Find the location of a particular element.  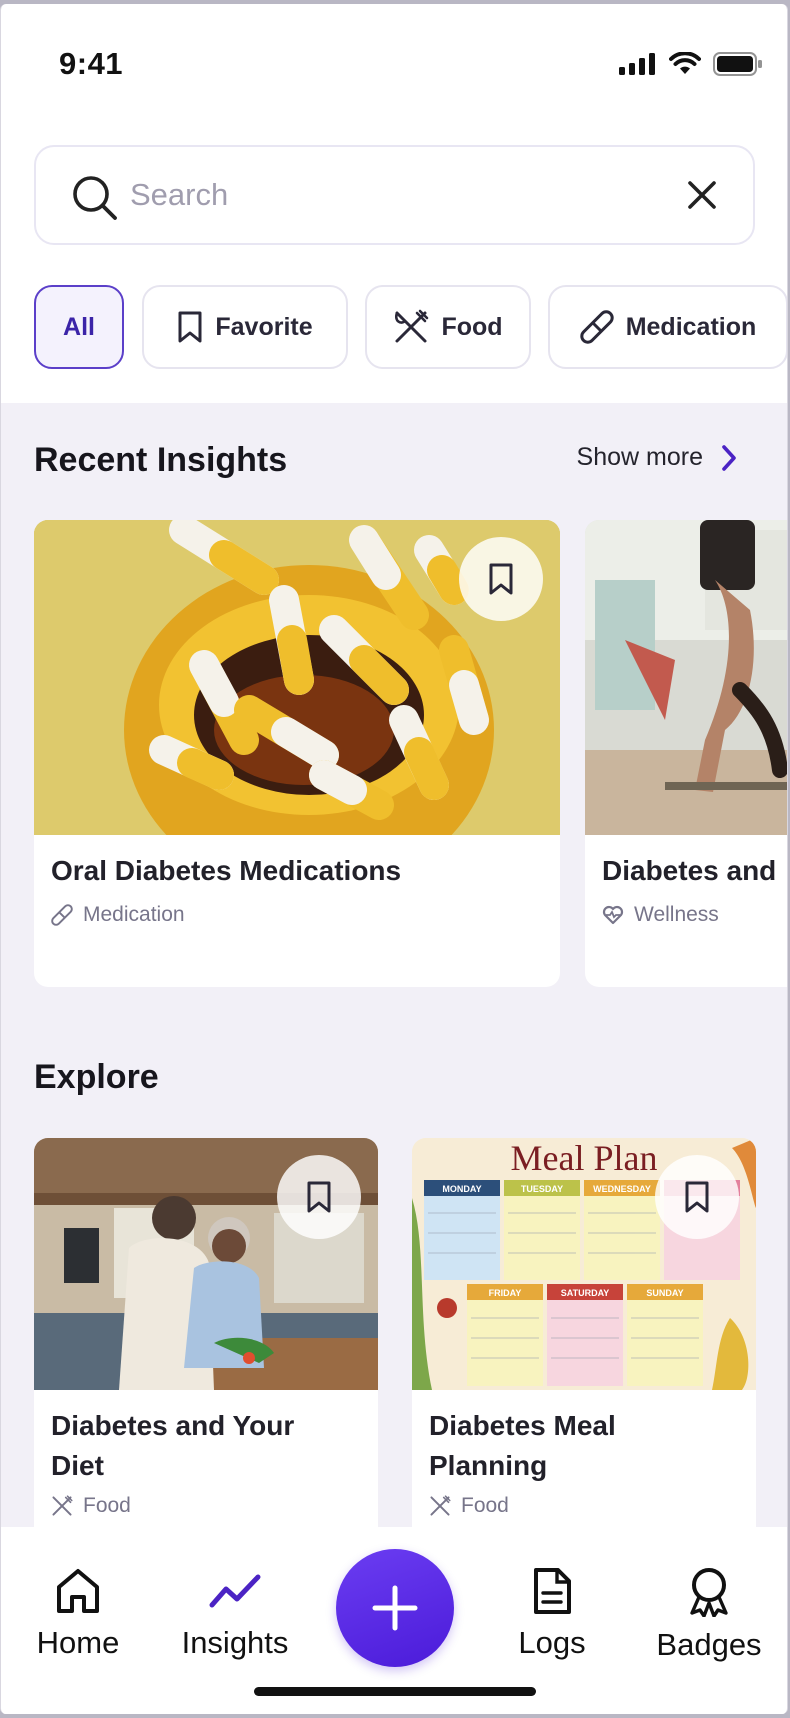

meal-plan-day: SATURDAY is located at coordinates (585, 1293).